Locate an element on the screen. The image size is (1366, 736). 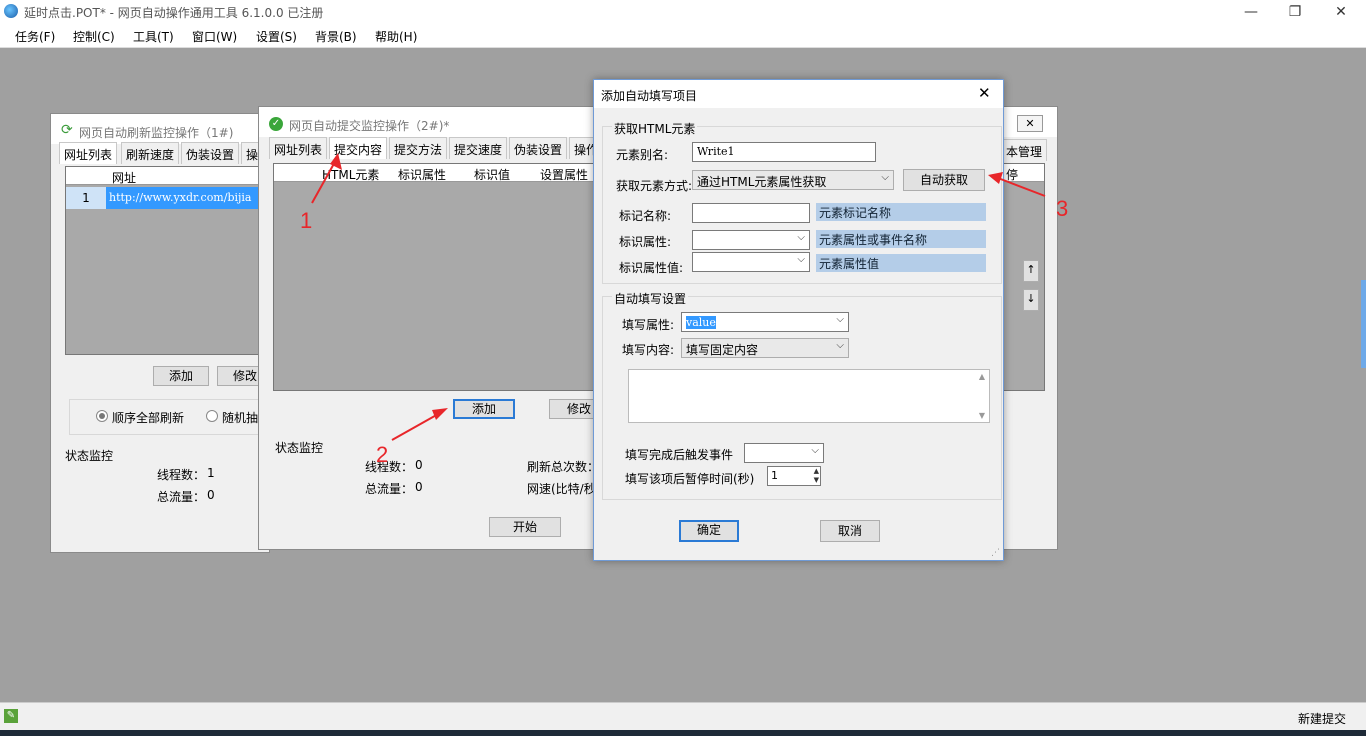
taskbar-strip is located at coordinates (683, 733).